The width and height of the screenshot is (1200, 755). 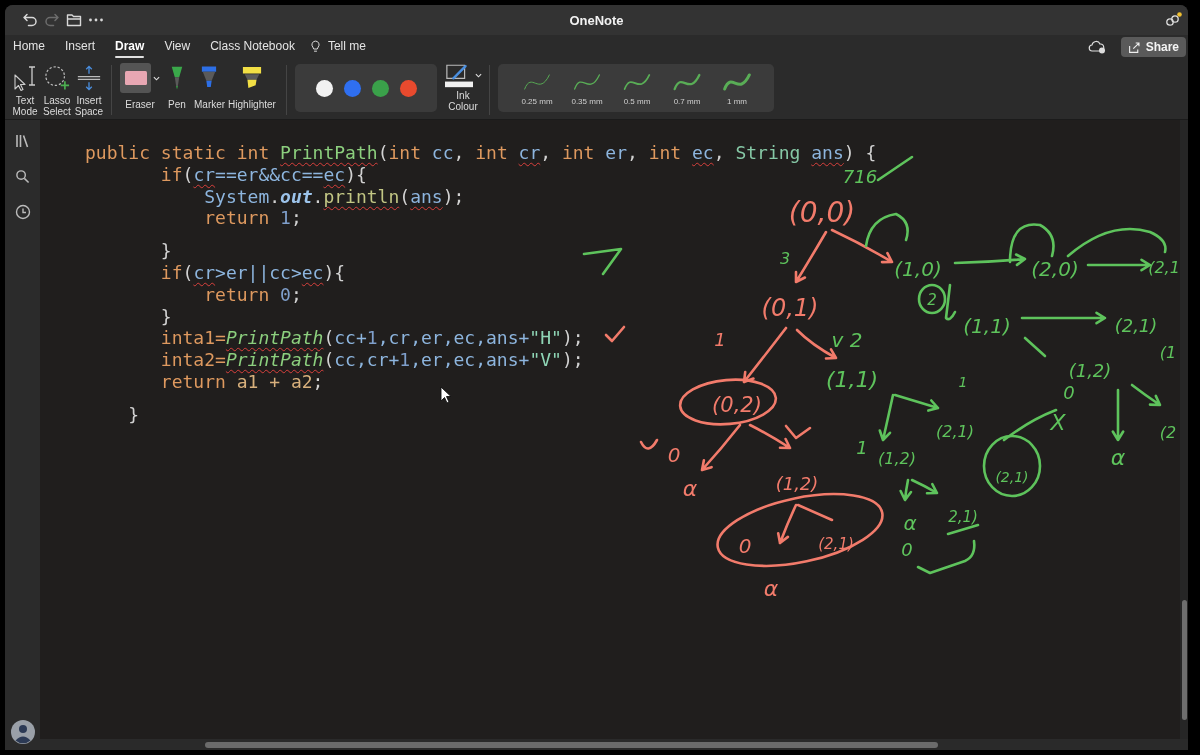 I want to click on books-icon, so click(x=22, y=141).